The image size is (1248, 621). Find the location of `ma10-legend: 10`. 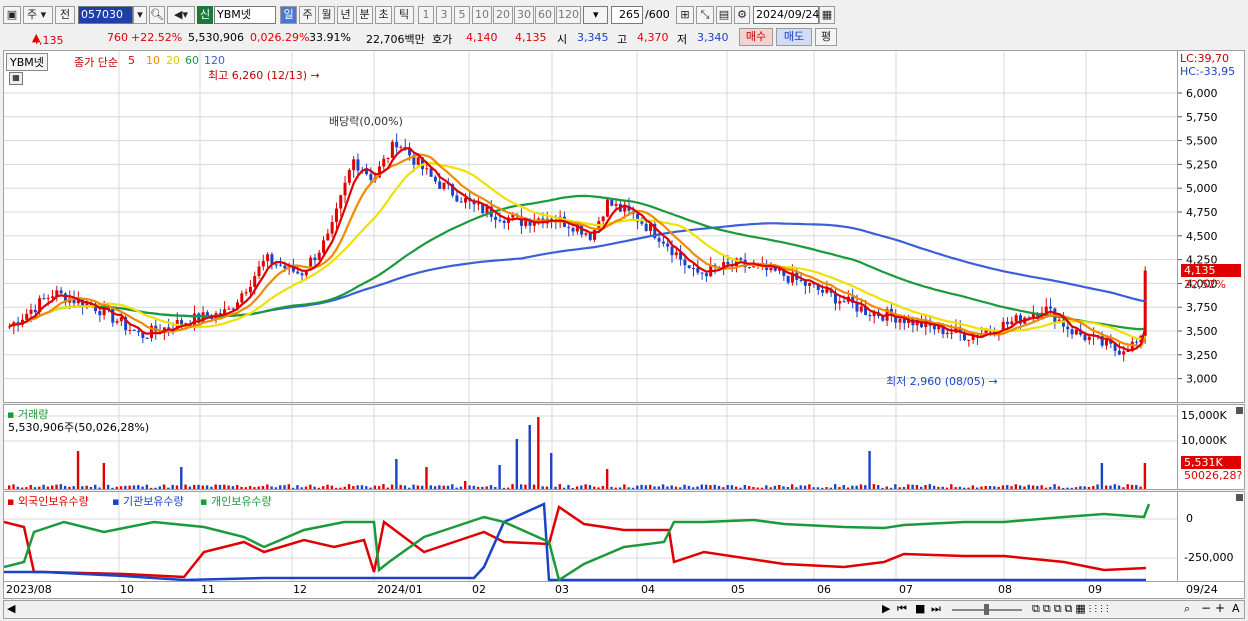

ma10-legend: 10 is located at coordinates (153, 60).